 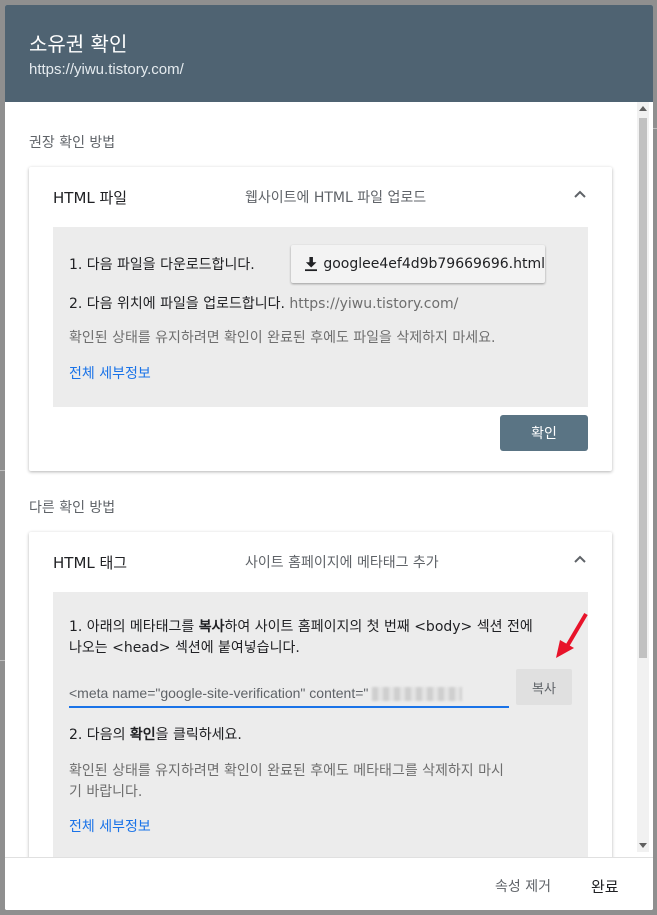 I want to click on download-icon, so click(x=311, y=264).